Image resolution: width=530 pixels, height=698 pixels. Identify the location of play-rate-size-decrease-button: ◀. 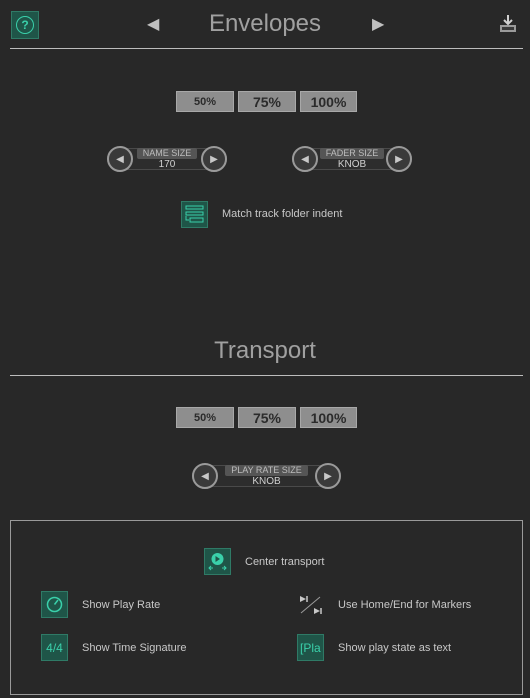
(205, 476).